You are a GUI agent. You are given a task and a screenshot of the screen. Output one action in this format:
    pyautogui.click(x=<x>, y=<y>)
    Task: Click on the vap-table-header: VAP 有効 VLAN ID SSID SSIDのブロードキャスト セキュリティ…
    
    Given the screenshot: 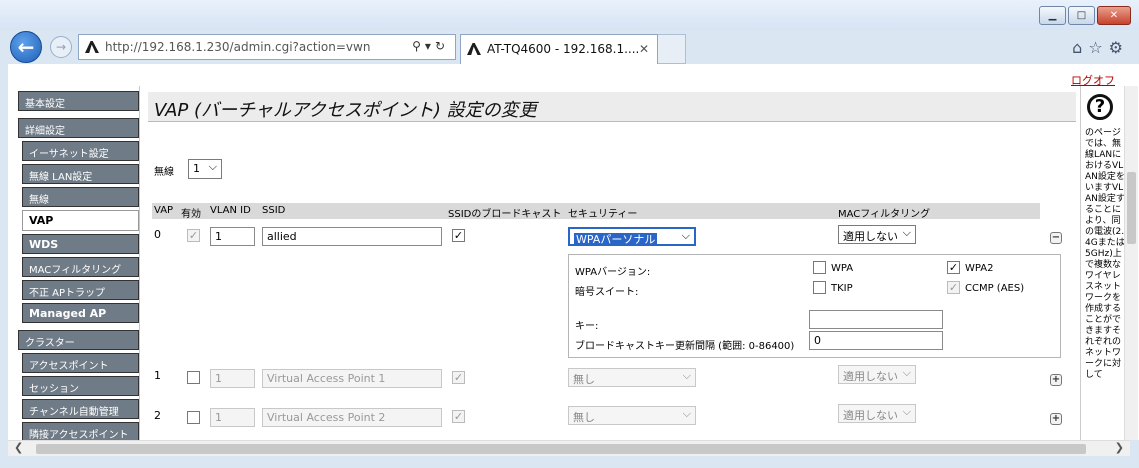 What is the action you would take?
    pyautogui.click(x=596, y=211)
    